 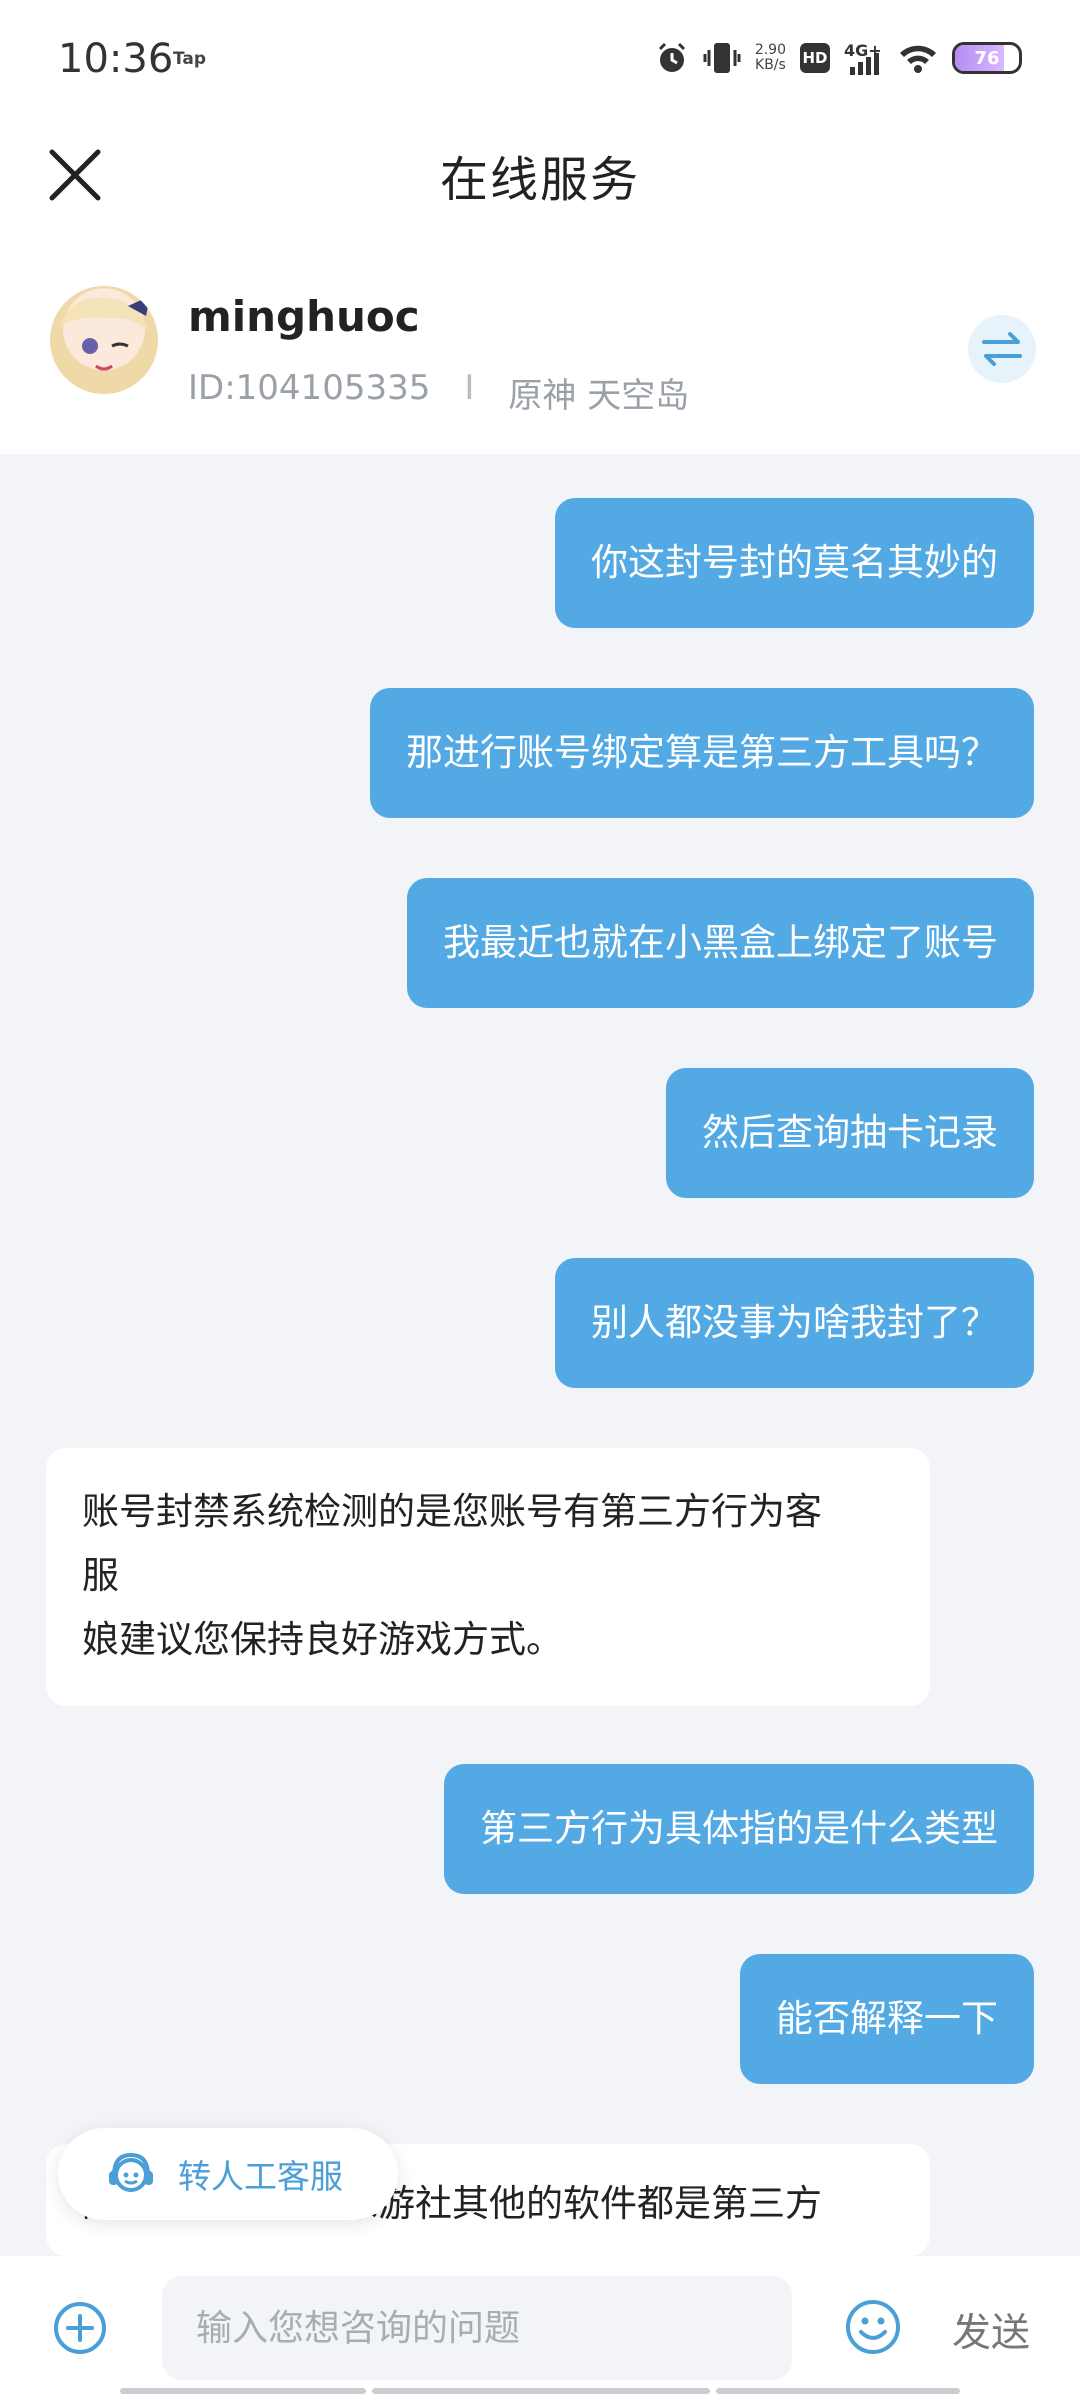 I want to click on transfer-label: 转人工客服, so click(x=260, y=2176).